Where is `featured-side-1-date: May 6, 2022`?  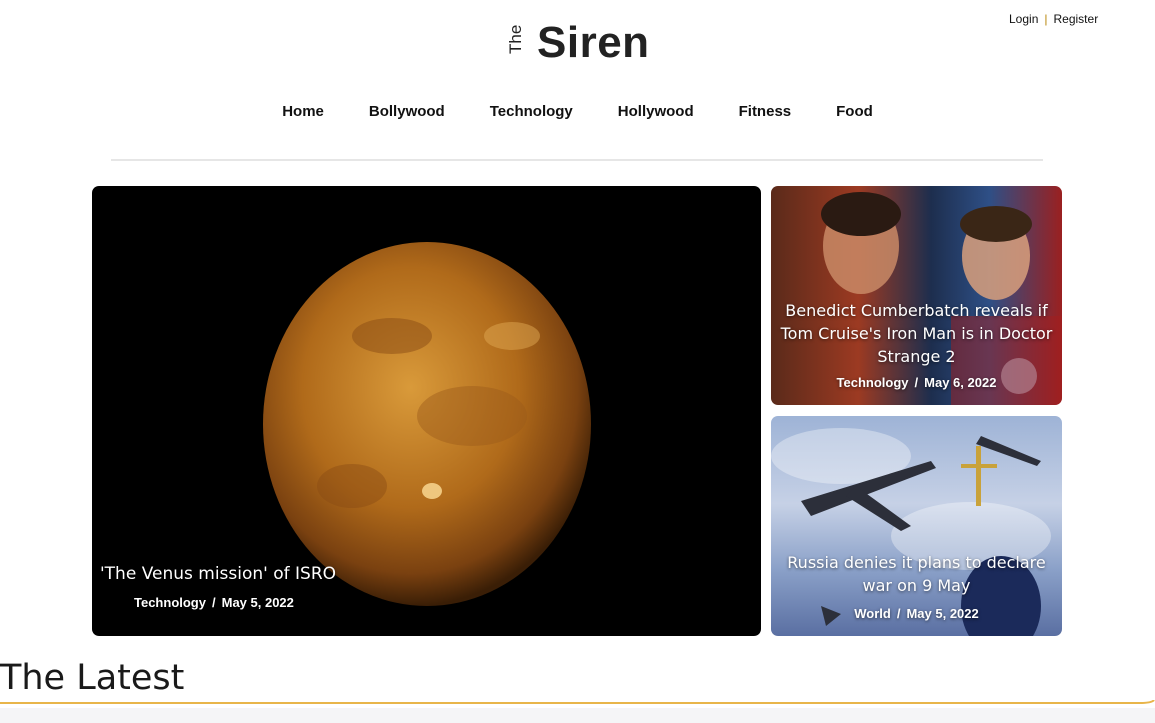 featured-side-1-date: May 6, 2022 is located at coordinates (960, 382).